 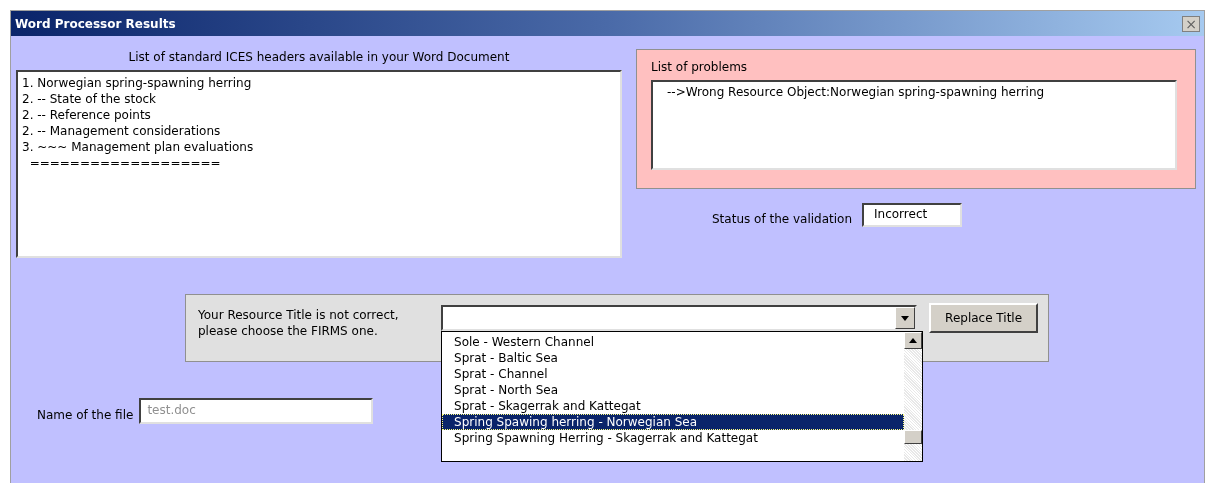 I want to click on scroll-up-icon, so click(x=913, y=340).